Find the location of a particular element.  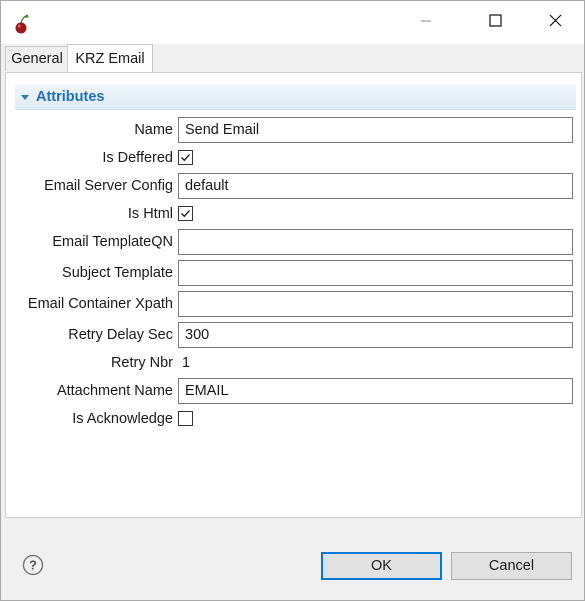

minimize-icon is located at coordinates (426, 22).